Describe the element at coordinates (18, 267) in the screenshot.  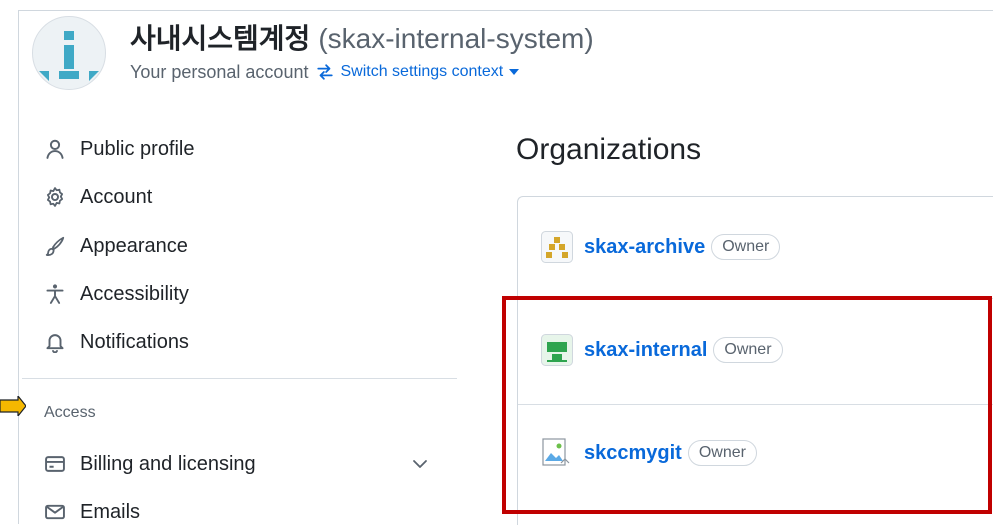
I see `window-left-border` at that location.